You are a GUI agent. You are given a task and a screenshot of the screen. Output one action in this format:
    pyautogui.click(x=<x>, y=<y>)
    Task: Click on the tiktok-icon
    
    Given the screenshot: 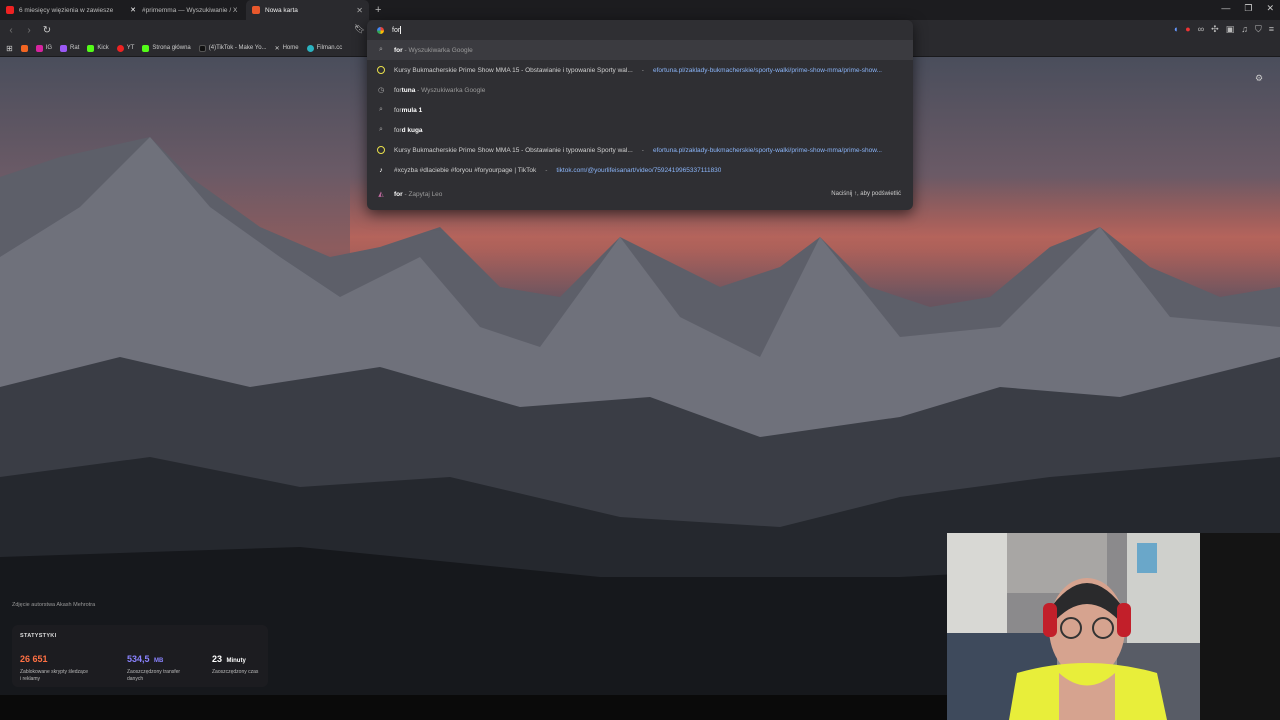 What is the action you would take?
    pyautogui.click(x=202, y=48)
    